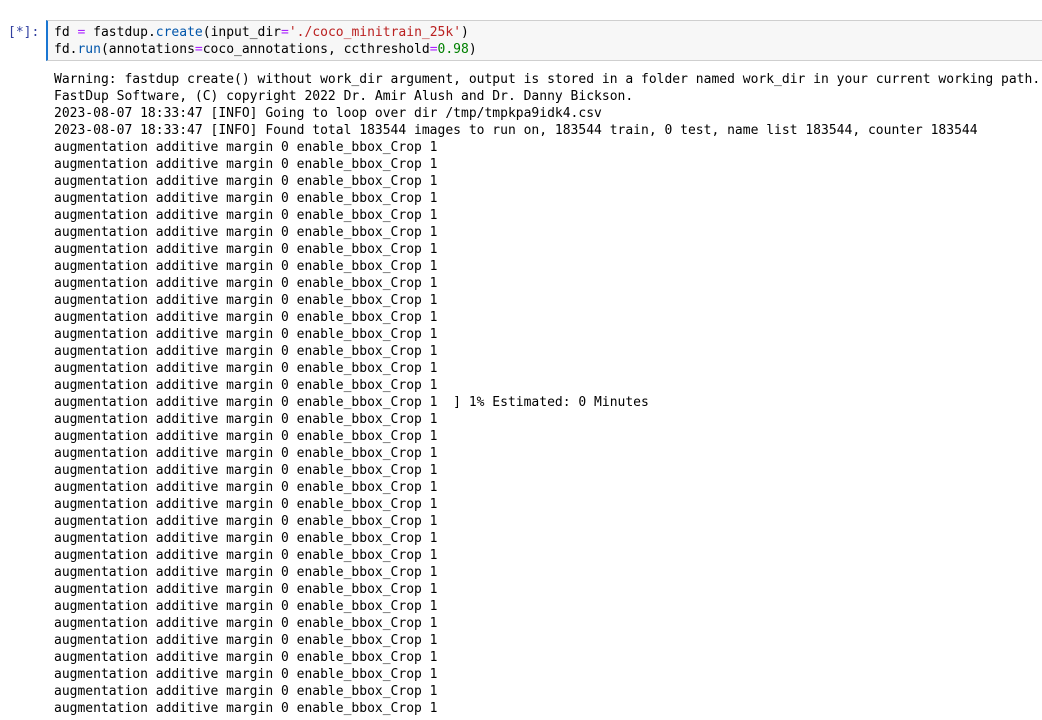 This screenshot has width=1042, height=720. Describe the element at coordinates (335, 49) in the screenshot. I see `token-comma: ,` at that location.